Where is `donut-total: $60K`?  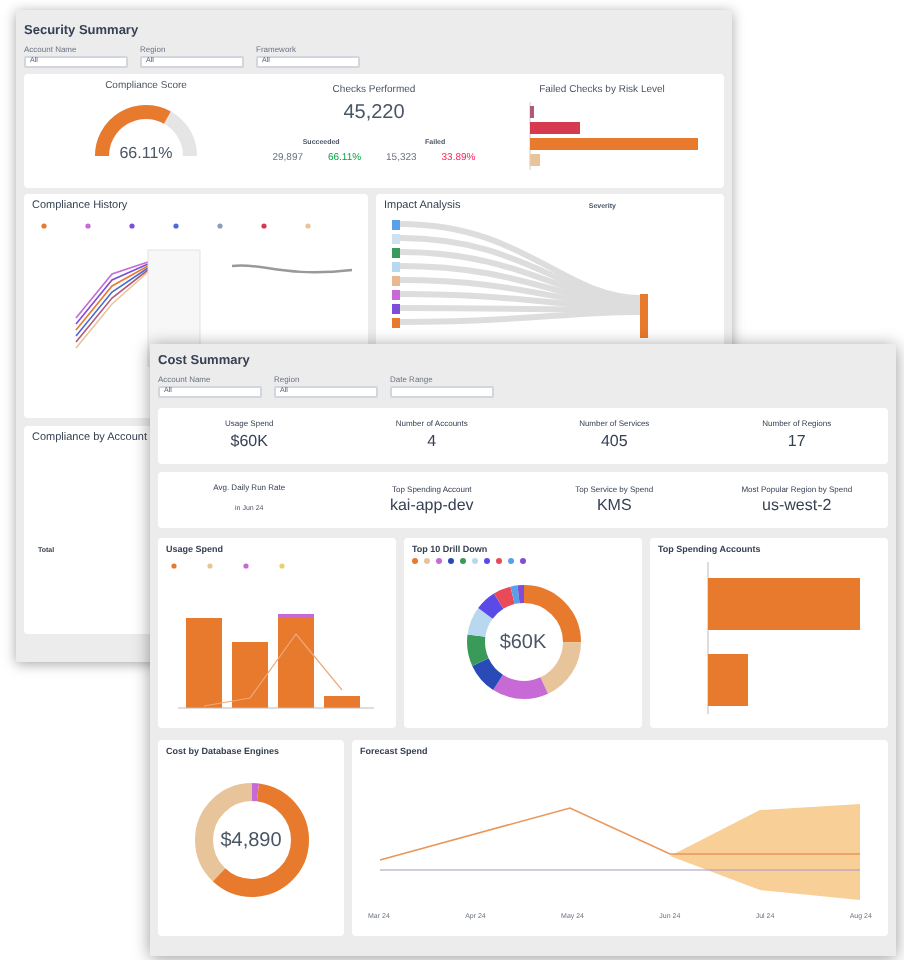
donut-total: $60K is located at coordinates (523, 643).